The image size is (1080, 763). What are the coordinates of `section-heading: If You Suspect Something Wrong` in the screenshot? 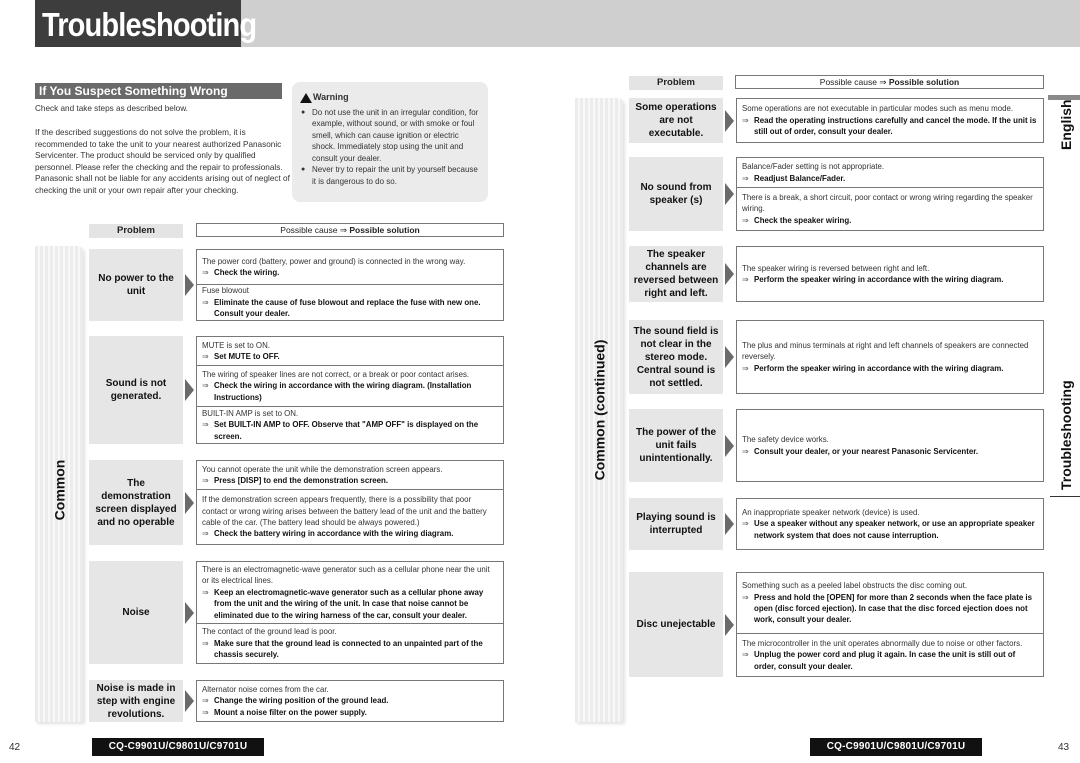 It's located at (158, 91).